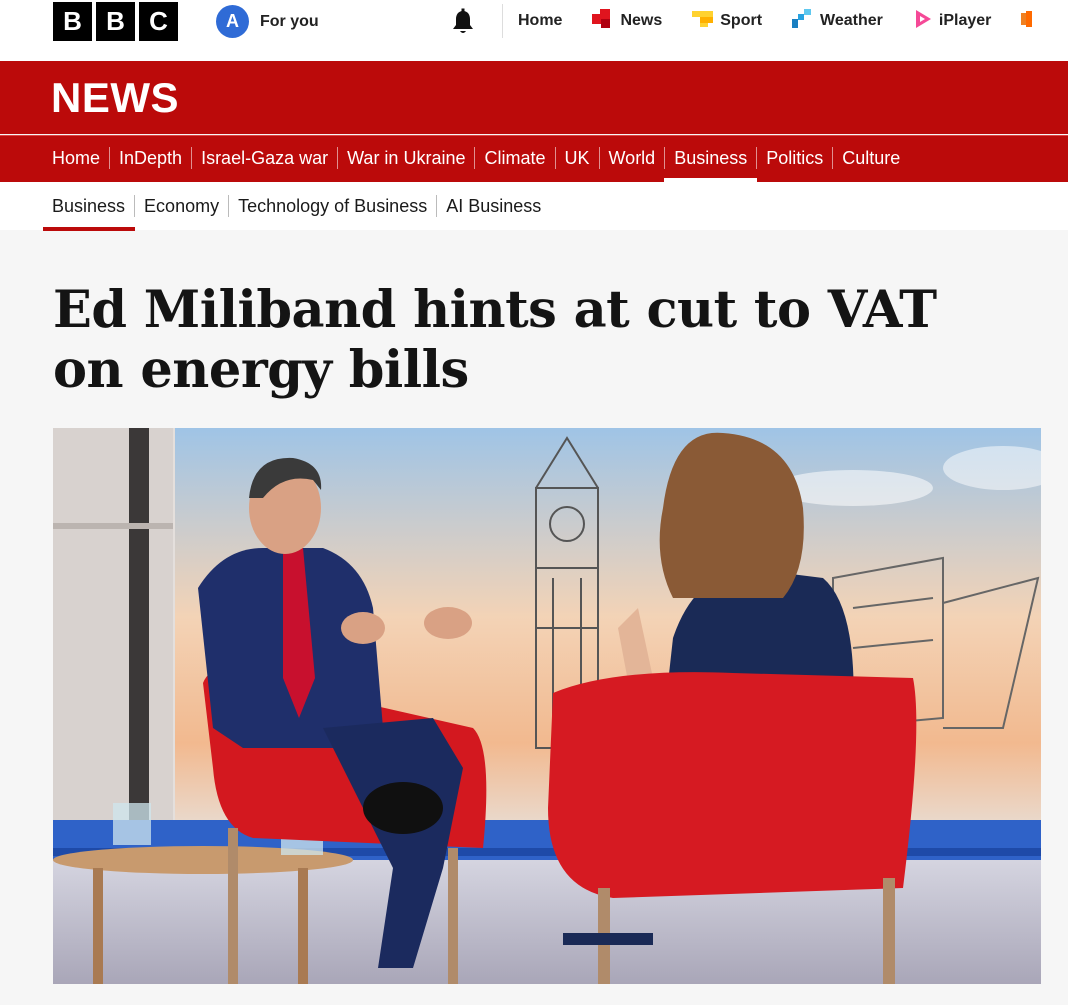 The image size is (1068, 1005). What do you see at coordinates (711, 165) in the screenshot?
I see `section-nav-business: Business` at bounding box center [711, 165].